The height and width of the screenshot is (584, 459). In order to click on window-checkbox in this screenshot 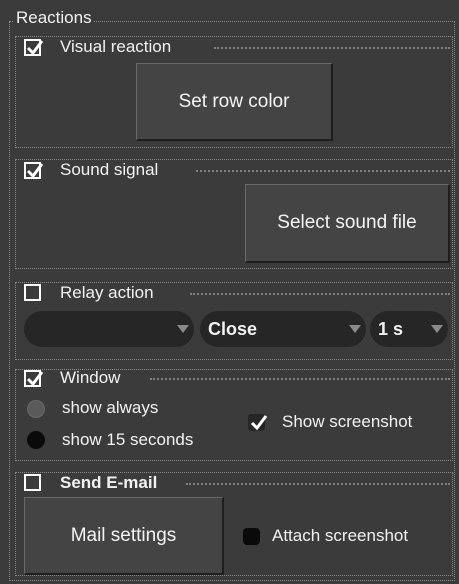, I will do `click(34, 378)`.